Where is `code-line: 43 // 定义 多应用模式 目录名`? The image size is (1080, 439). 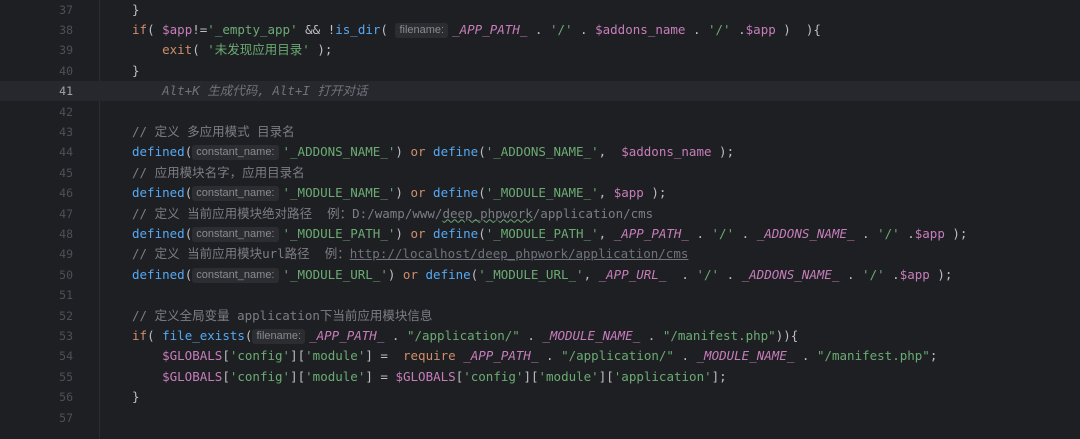
code-line: 43 // 定义 多应用模式 目录名 is located at coordinates (540, 132).